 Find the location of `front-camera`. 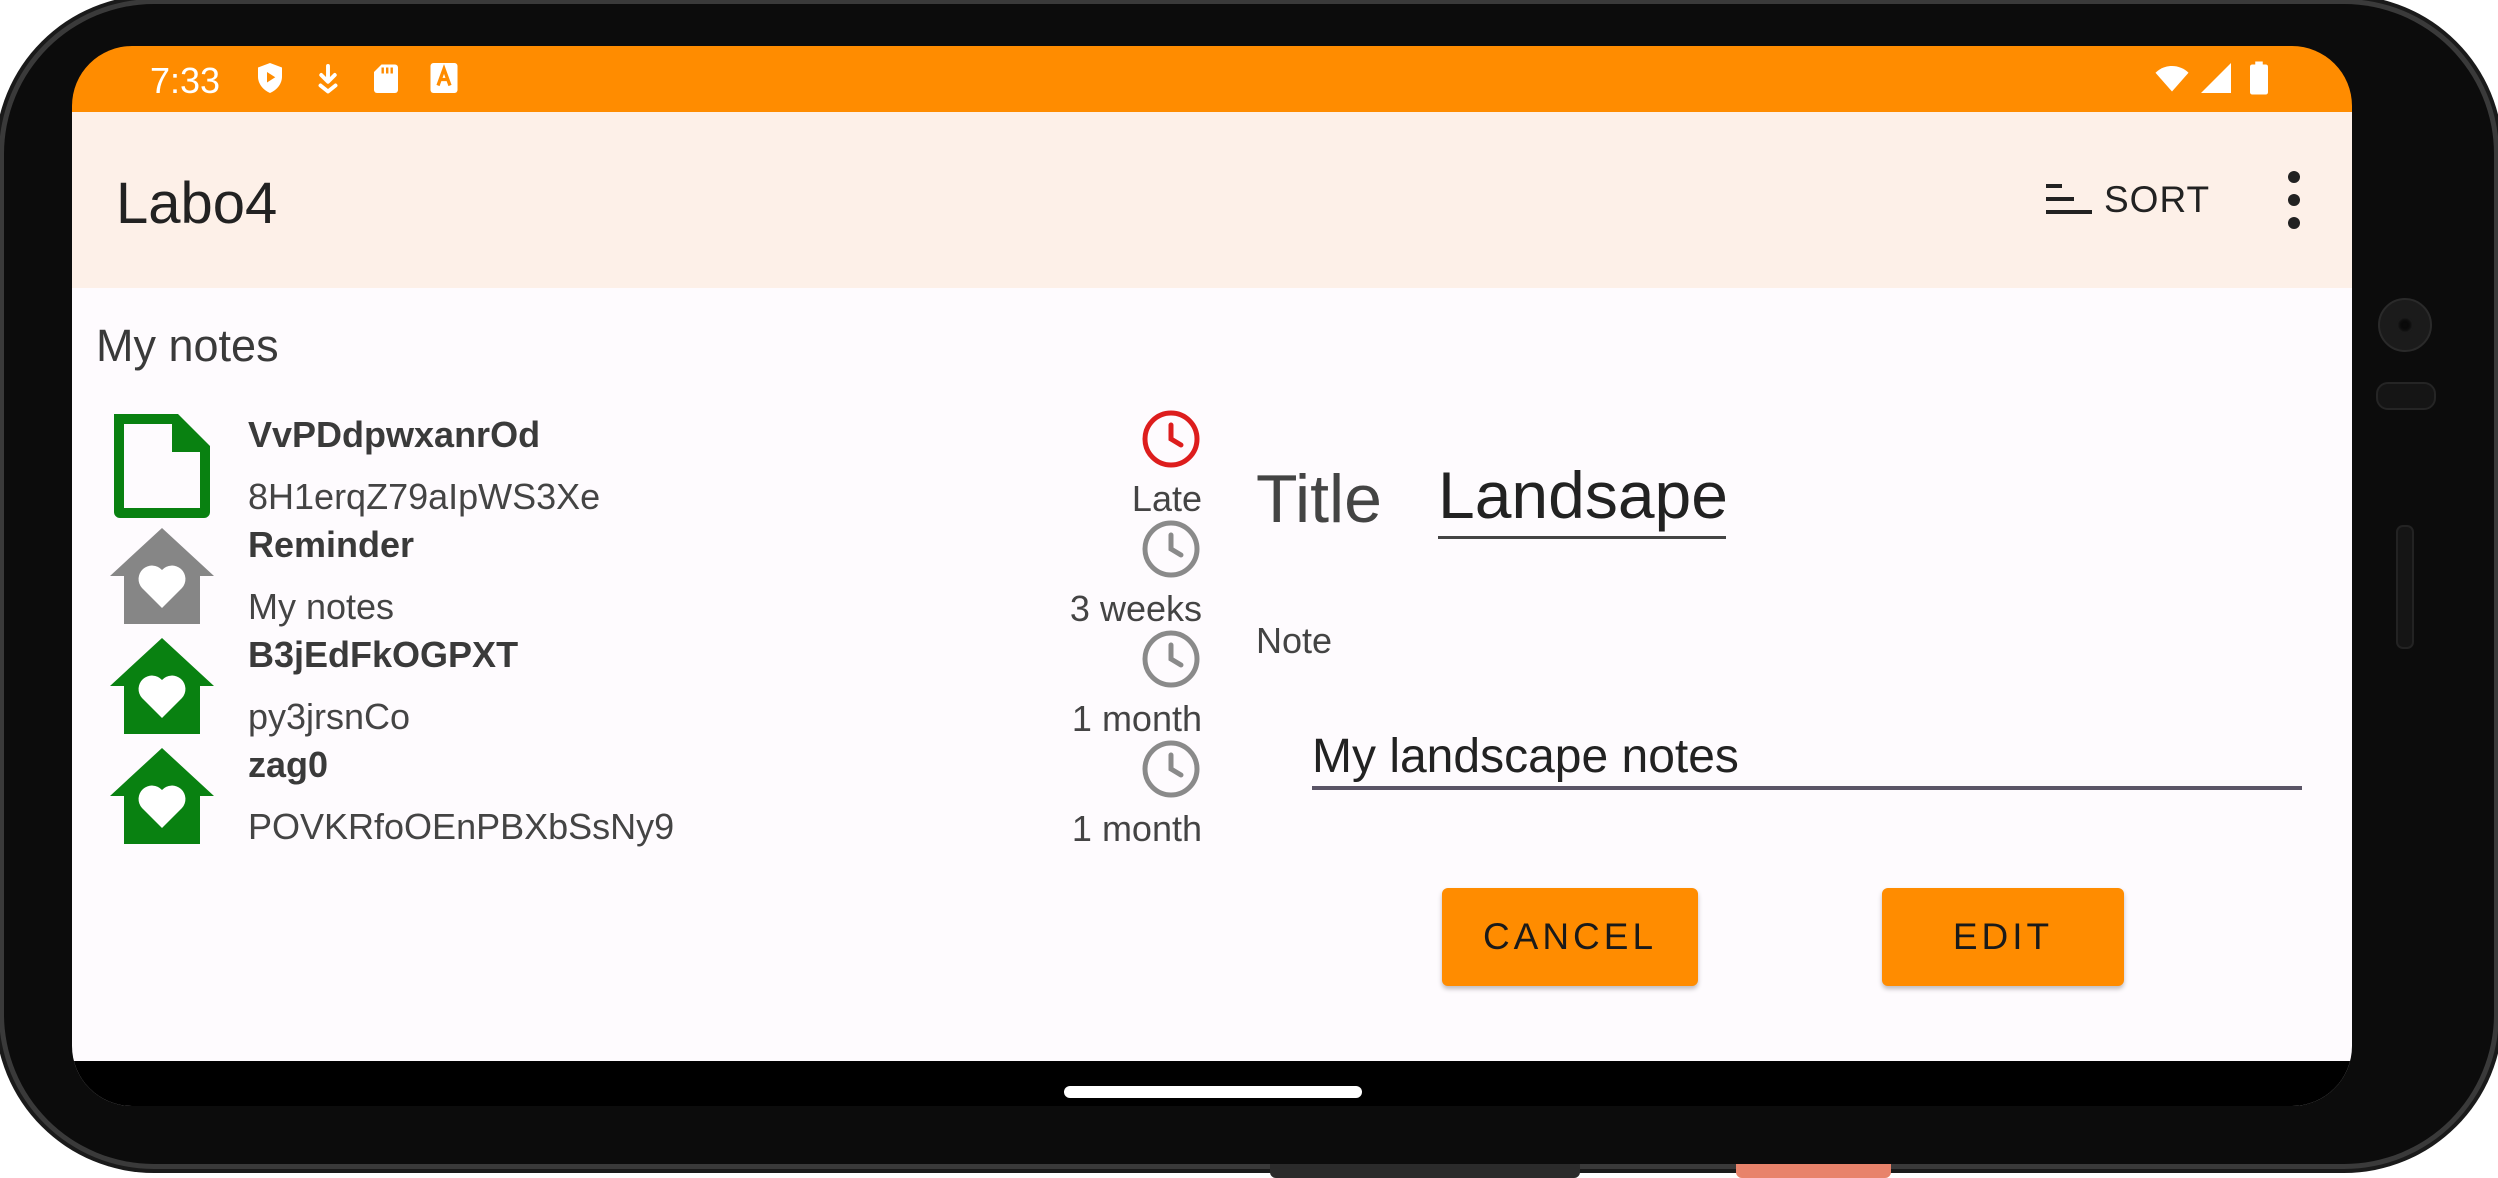

front-camera is located at coordinates (2405, 325).